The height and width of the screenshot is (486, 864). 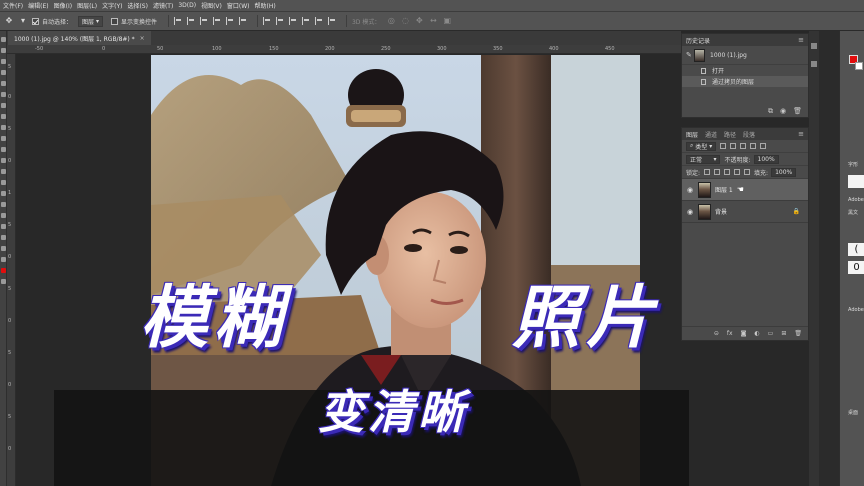 What do you see at coordinates (3, 215) in the screenshot?
I see `path-select-tool-icon` at bounding box center [3, 215].